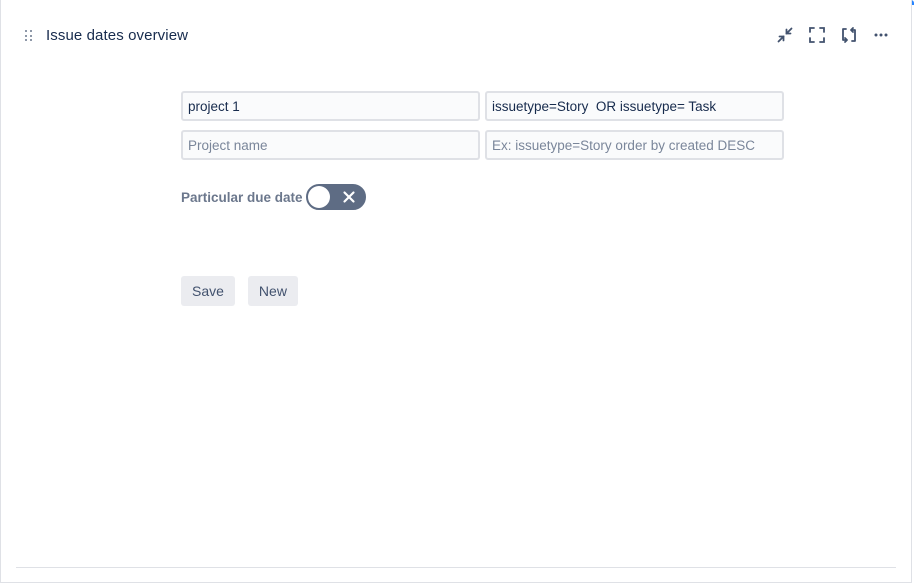 The image size is (914, 585). I want to click on toggle-label: Particular due date, so click(242, 197).